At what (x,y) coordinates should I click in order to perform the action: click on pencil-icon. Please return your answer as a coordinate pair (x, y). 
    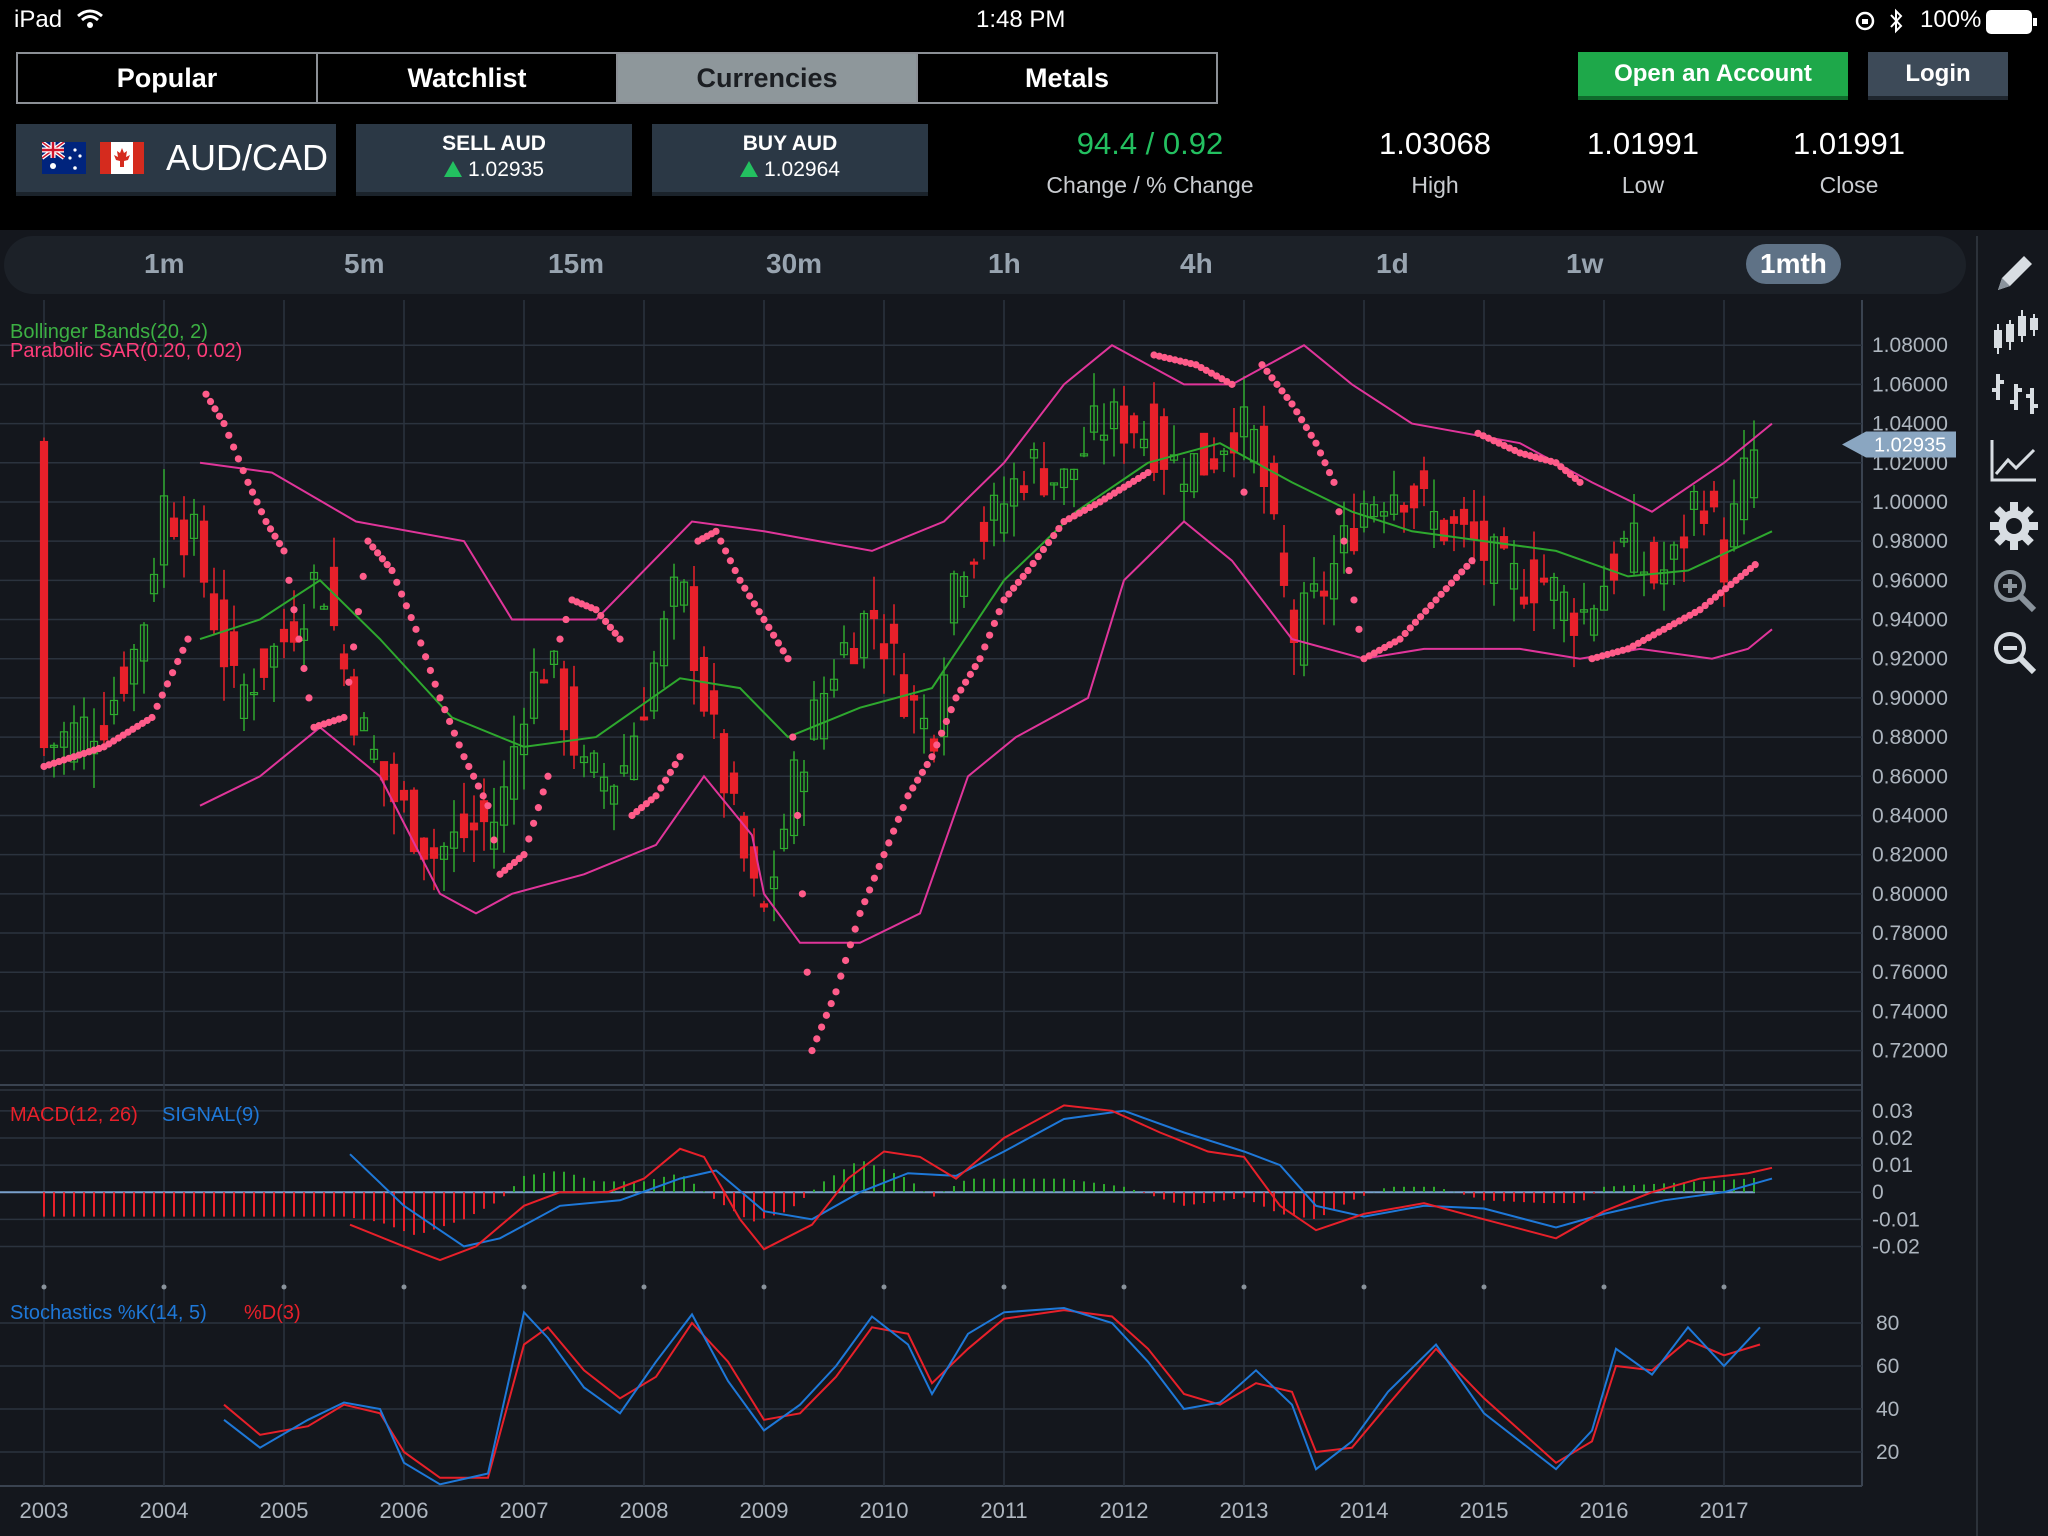
    Looking at the image, I should click on (2014, 274).